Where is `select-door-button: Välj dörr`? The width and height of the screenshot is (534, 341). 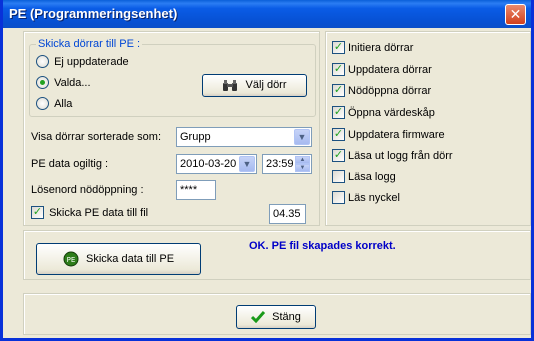
select-door-button: Välj dörr is located at coordinates (254, 85).